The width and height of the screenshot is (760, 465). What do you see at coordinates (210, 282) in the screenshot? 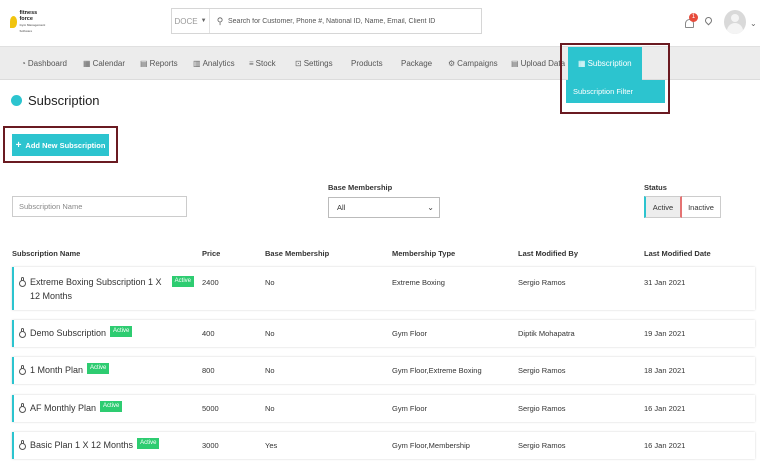
I see `price-cell: 2400` at bounding box center [210, 282].